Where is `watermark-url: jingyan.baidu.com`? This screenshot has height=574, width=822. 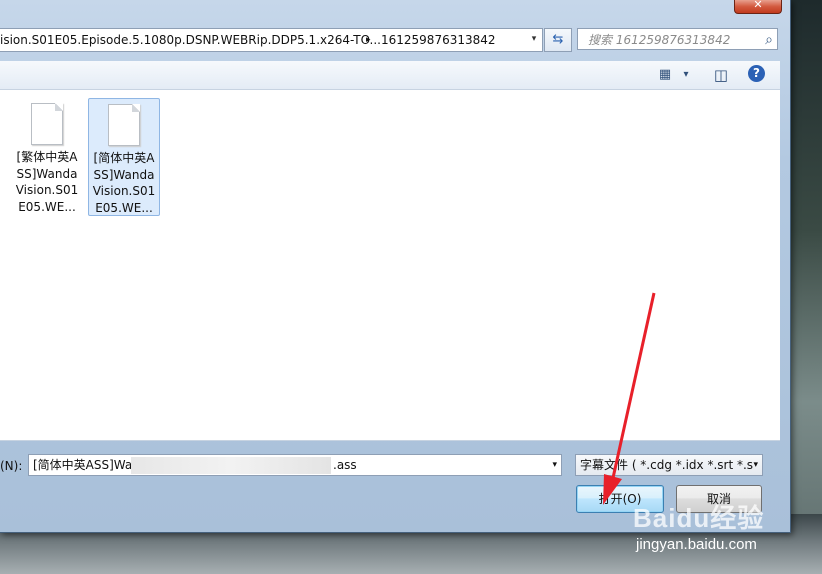
watermark-url: jingyan.baidu.com is located at coordinates (696, 544).